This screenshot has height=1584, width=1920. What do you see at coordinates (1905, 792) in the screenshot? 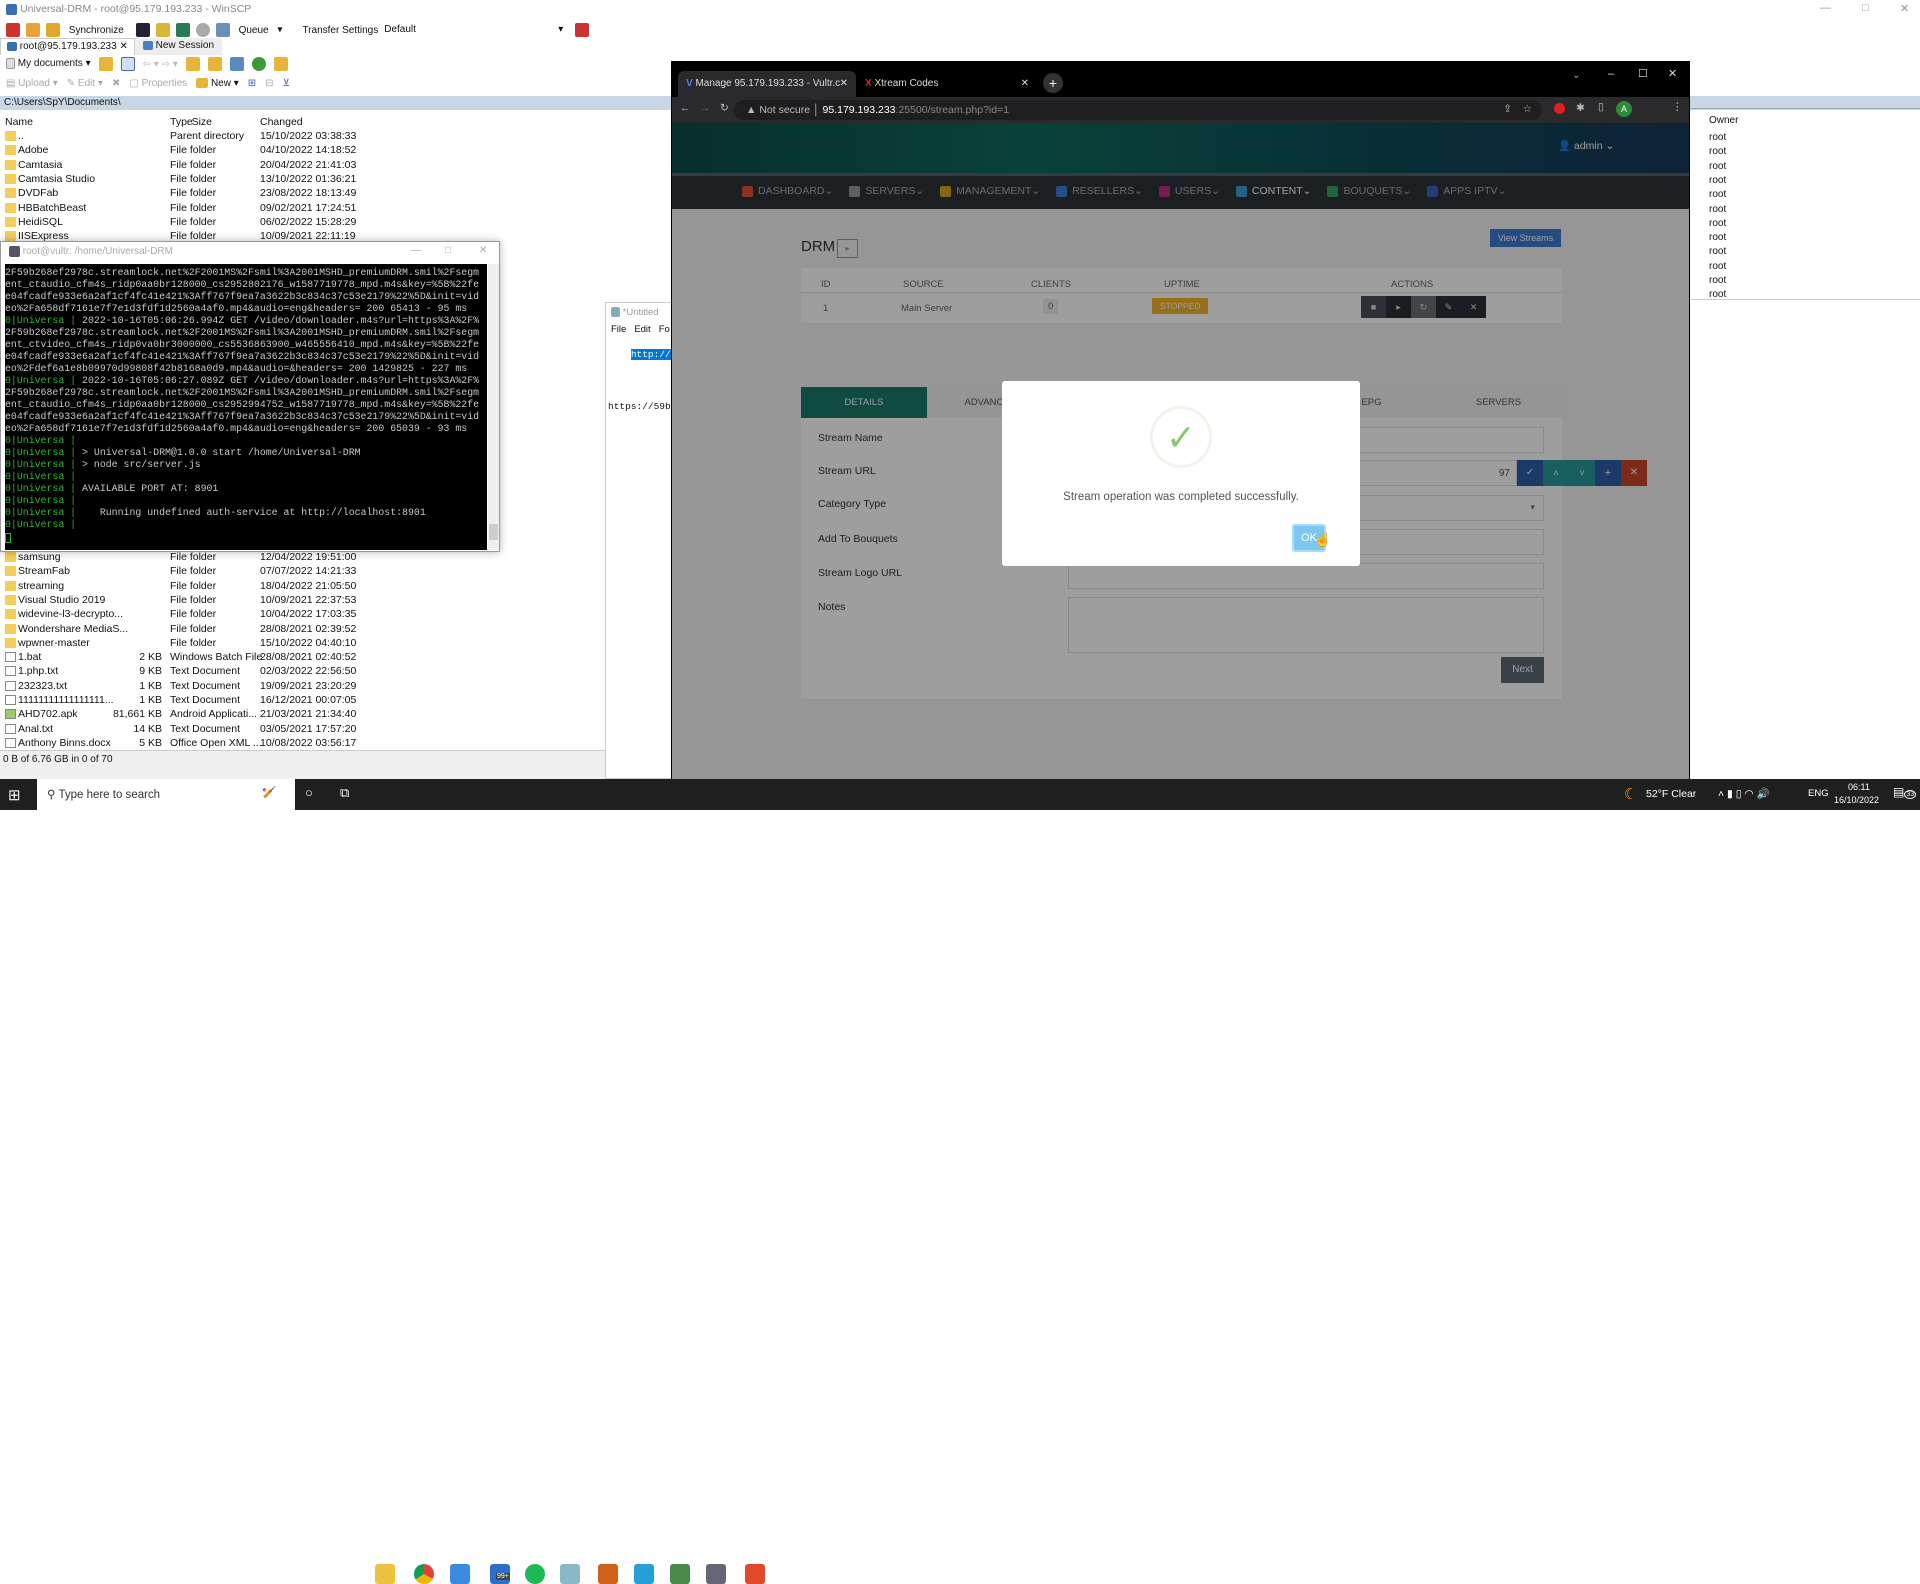
I see `notification-center-icon: ▤ 33` at bounding box center [1905, 792].